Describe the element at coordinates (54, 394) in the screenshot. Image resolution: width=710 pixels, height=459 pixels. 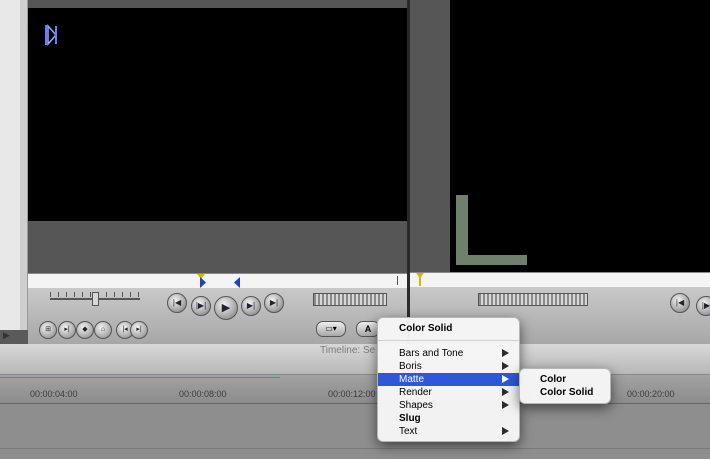
I see `timecode-label: 00:00:04:00` at that location.